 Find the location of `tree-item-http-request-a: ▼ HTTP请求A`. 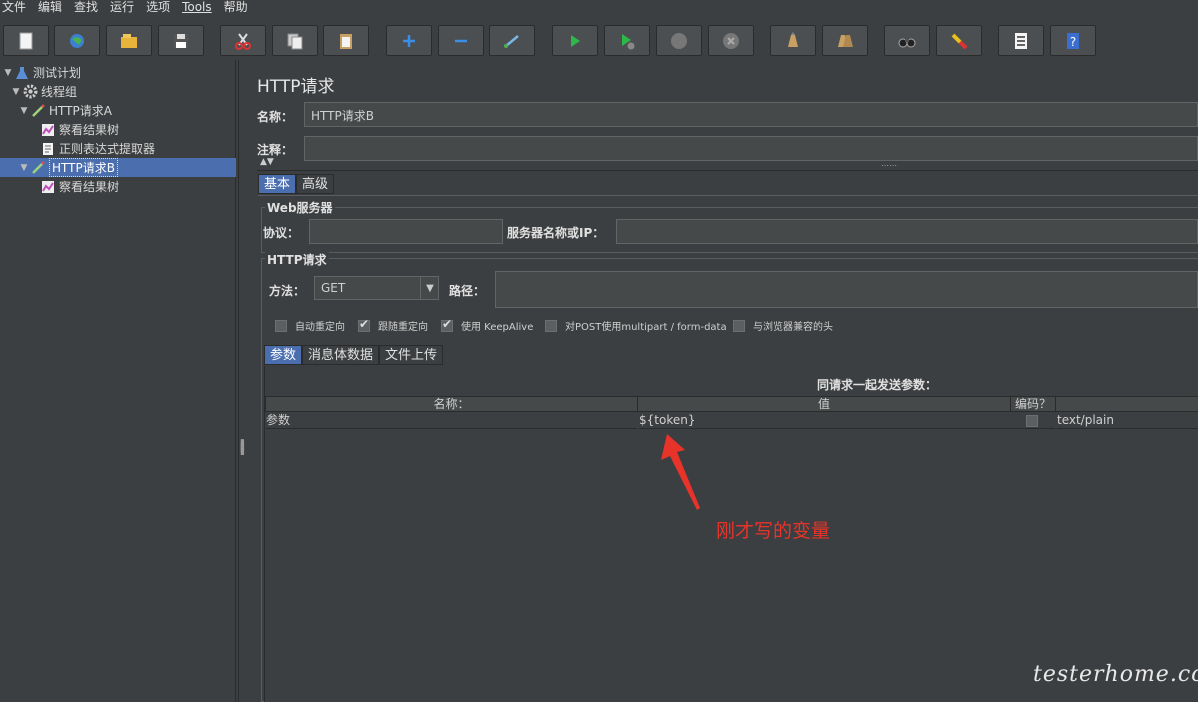

tree-item-http-request-a: ▼ HTTP请求A is located at coordinates (65, 110).